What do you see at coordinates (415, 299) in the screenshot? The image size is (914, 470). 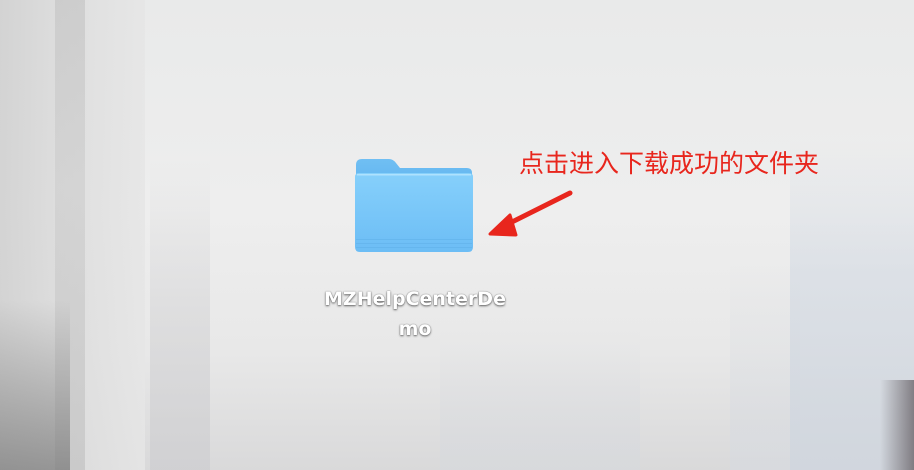 I see `folder-name-line-1: MZHelpCenterDe` at bounding box center [415, 299].